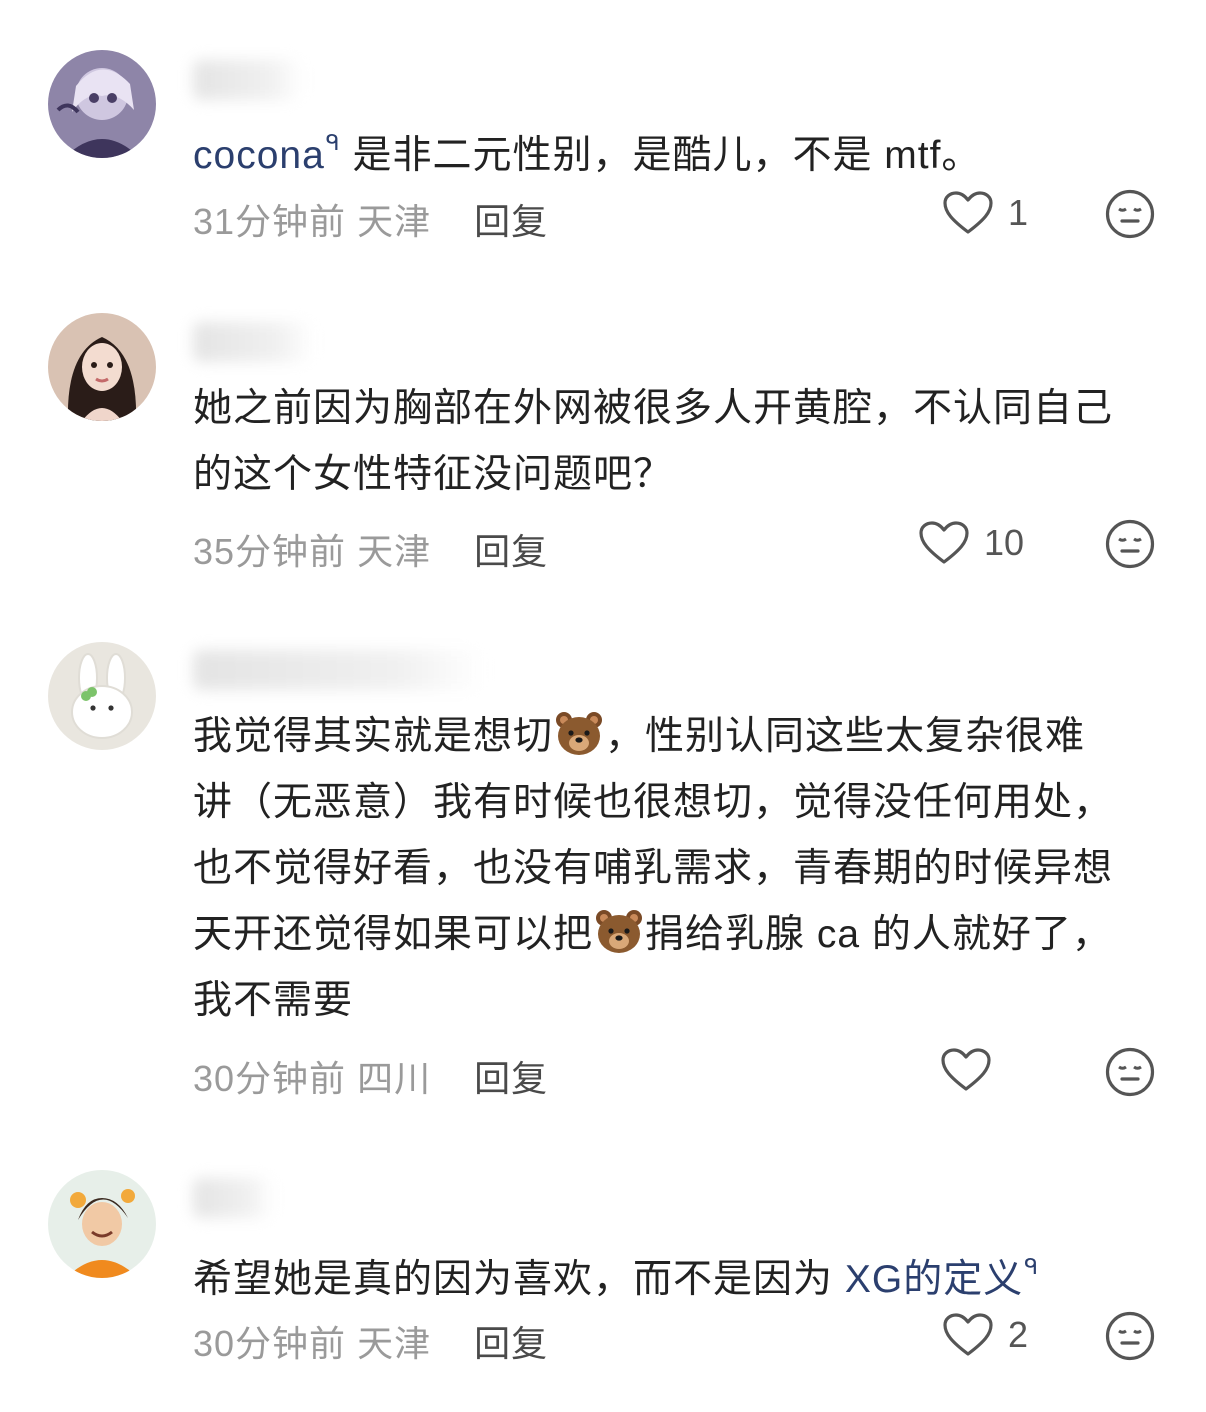 The height and width of the screenshot is (1412, 1206). I want to click on comment-meta: 30分钟前 四川 回复, so click(370, 1076).